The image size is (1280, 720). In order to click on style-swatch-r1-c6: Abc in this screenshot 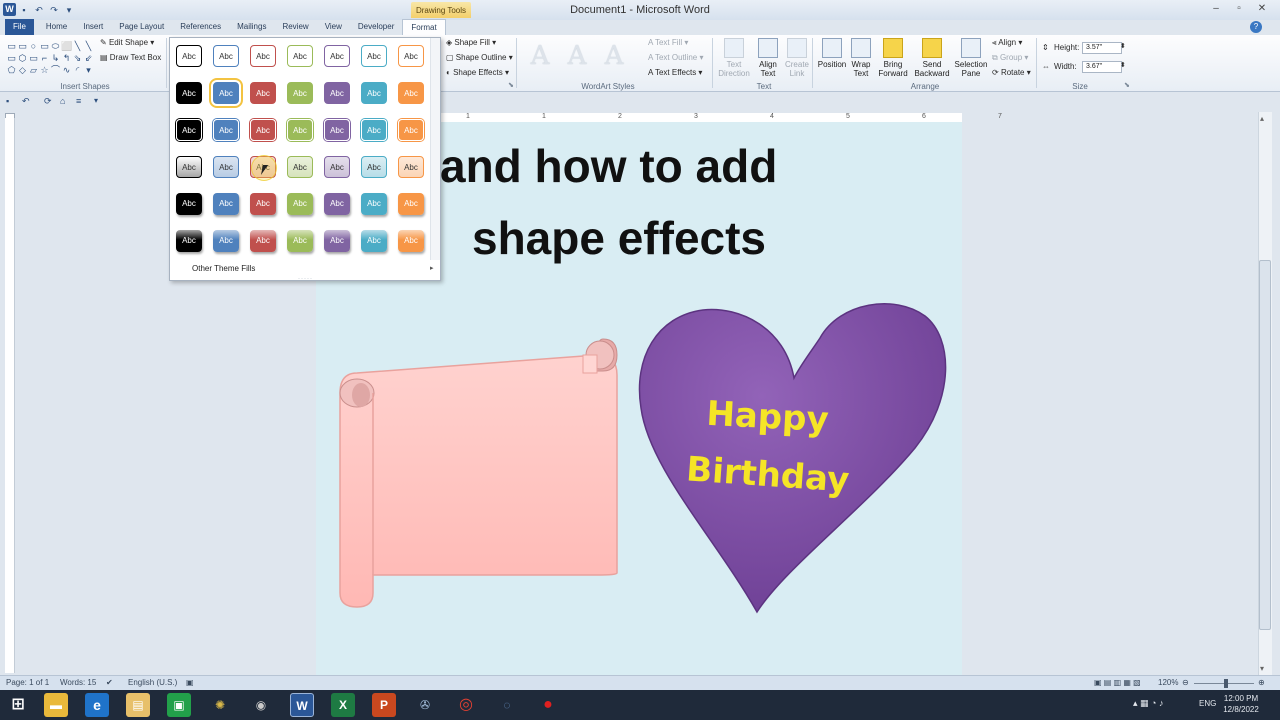, I will do `click(374, 56)`.